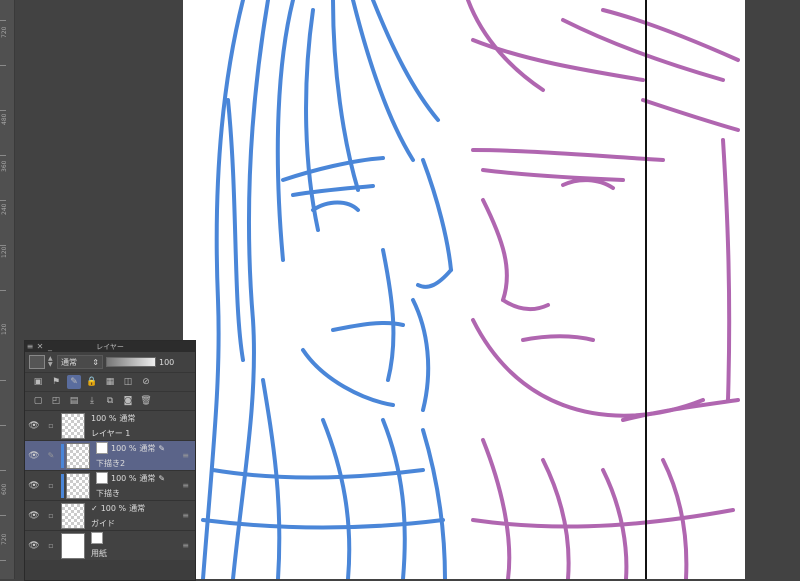 This screenshot has height=581, width=800. Describe the element at coordinates (92, 401) in the screenshot. I see `transfer-down-icon: ⤓` at that location.